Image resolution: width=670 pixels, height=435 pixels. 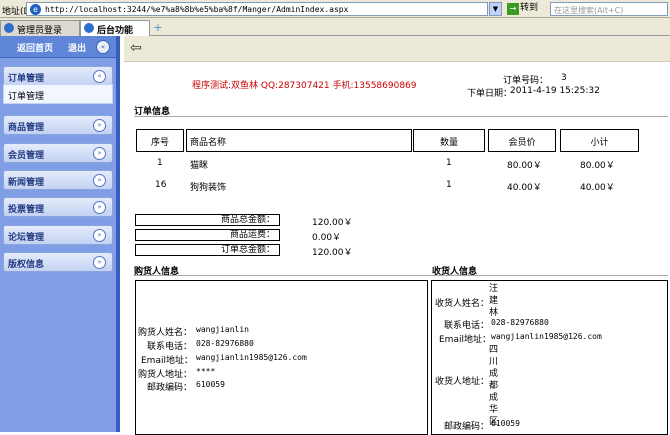 What do you see at coordinates (207, 220) in the screenshot?
I see `total-goods-label: 商品总金额：` at bounding box center [207, 220].